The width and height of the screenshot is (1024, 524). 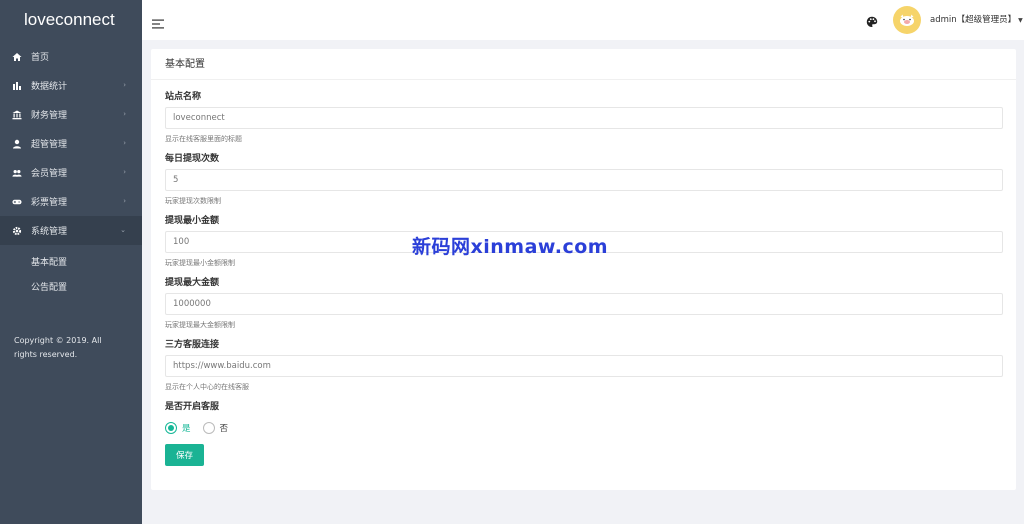 What do you see at coordinates (158, 23) in the screenshot?
I see `menu-toggle-icon` at bounding box center [158, 23].